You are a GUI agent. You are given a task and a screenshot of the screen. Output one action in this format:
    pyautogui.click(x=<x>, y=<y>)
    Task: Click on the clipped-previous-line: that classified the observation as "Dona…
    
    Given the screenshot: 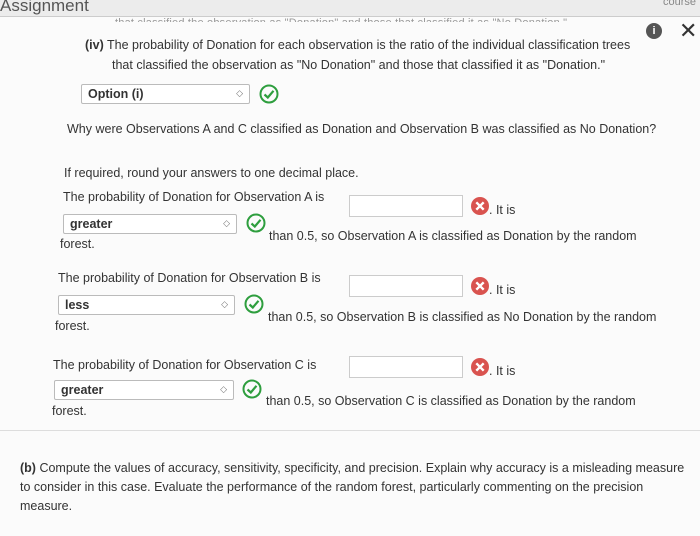 What is the action you would take?
    pyautogui.click(x=341, y=17)
    